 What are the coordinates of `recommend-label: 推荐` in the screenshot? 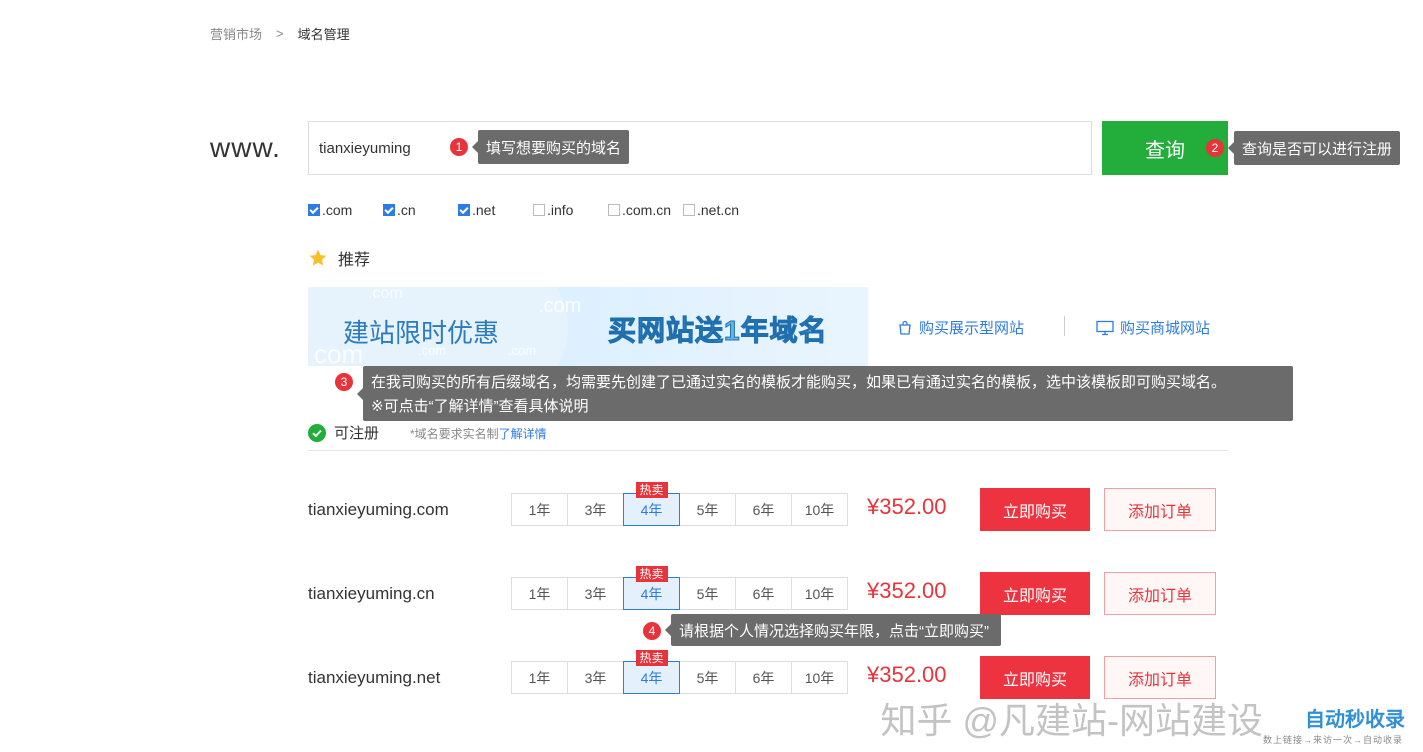 It's located at (354, 260).